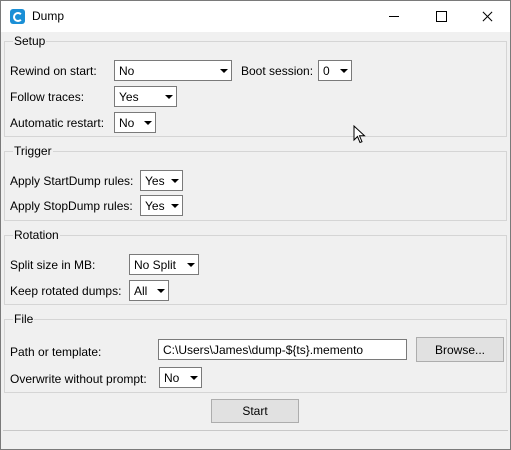  Describe the element at coordinates (127, 71) in the screenshot. I see `rewind-on-start-value: No` at that location.